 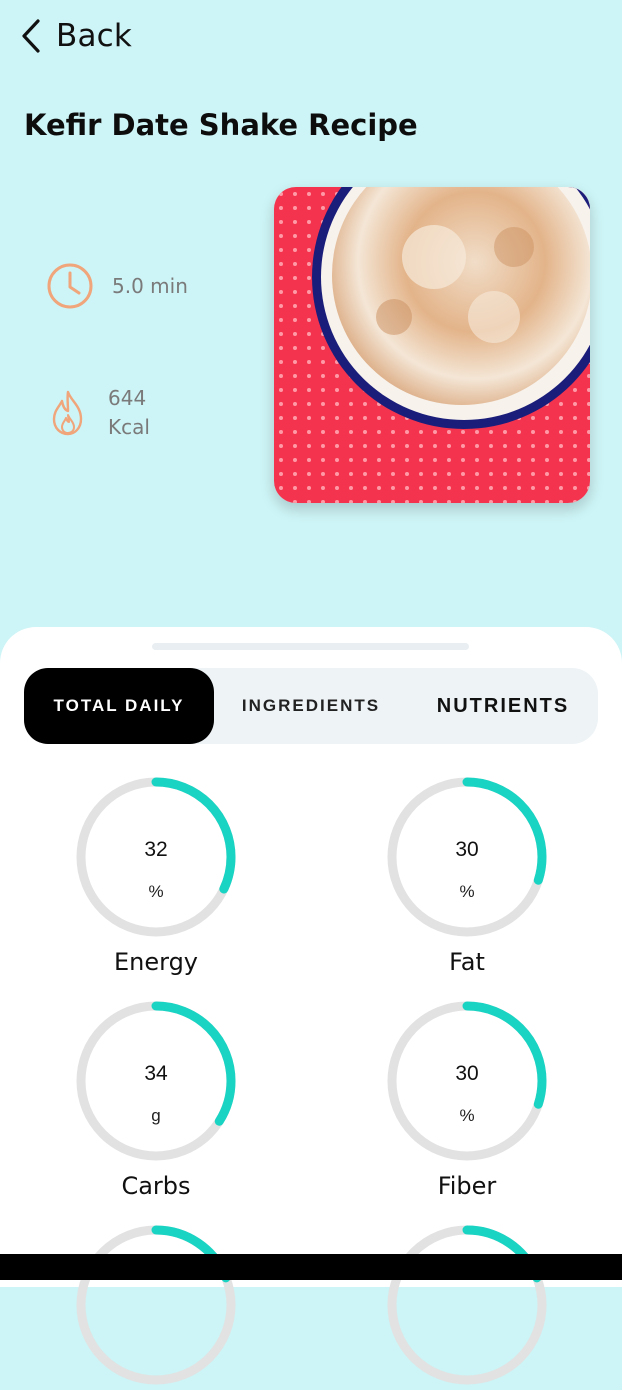 What do you see at coordinates (156, 1186) in the screenshot?
I see `nutrient-name: Carbs` at bounding box center [156, 1186].